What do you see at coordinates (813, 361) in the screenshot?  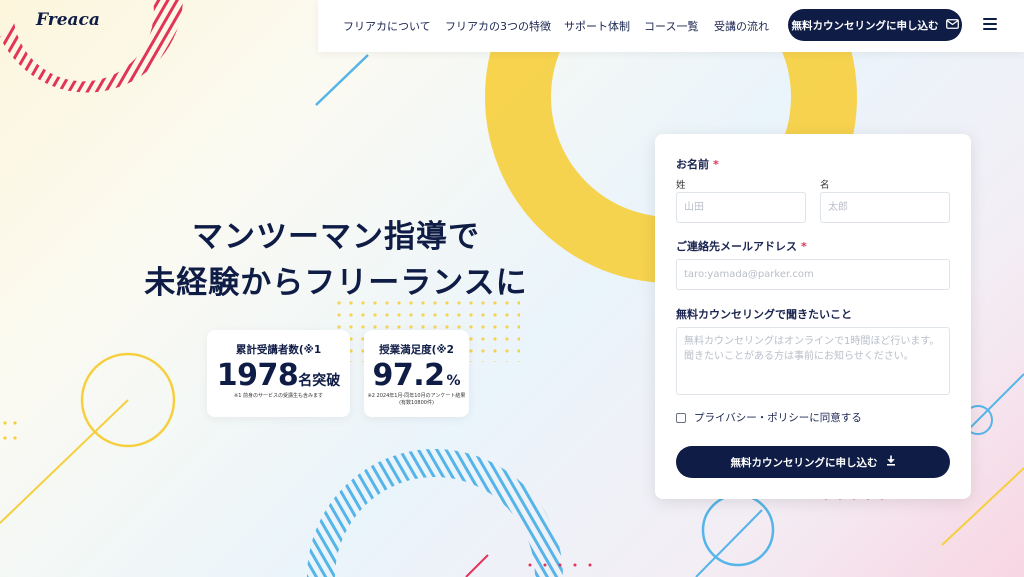 I see `question-textarea` at bounding box center [813, 361].